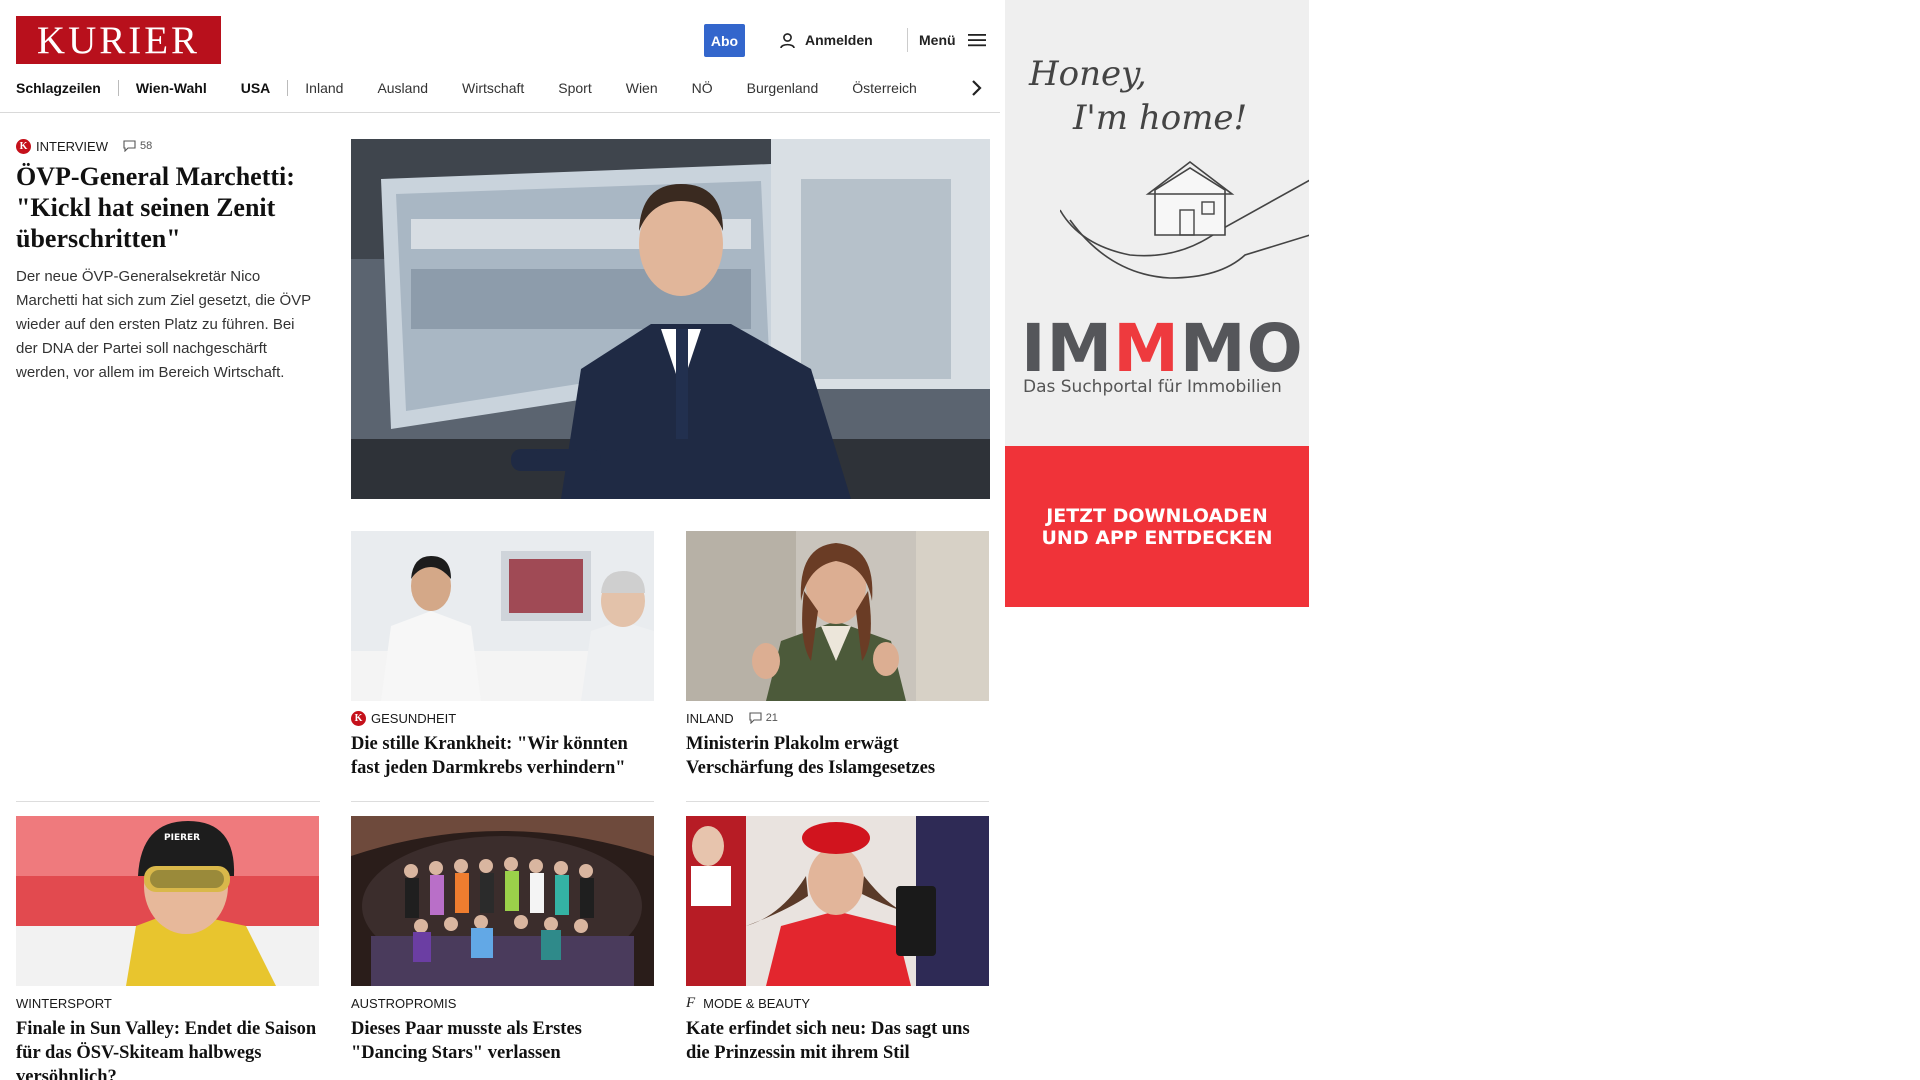 This screenshot has width=1920, height=1080. Describe the element at coordinates (402, 88) in the screenshot. I see `nav-item-ausland: Ausland` at that location.